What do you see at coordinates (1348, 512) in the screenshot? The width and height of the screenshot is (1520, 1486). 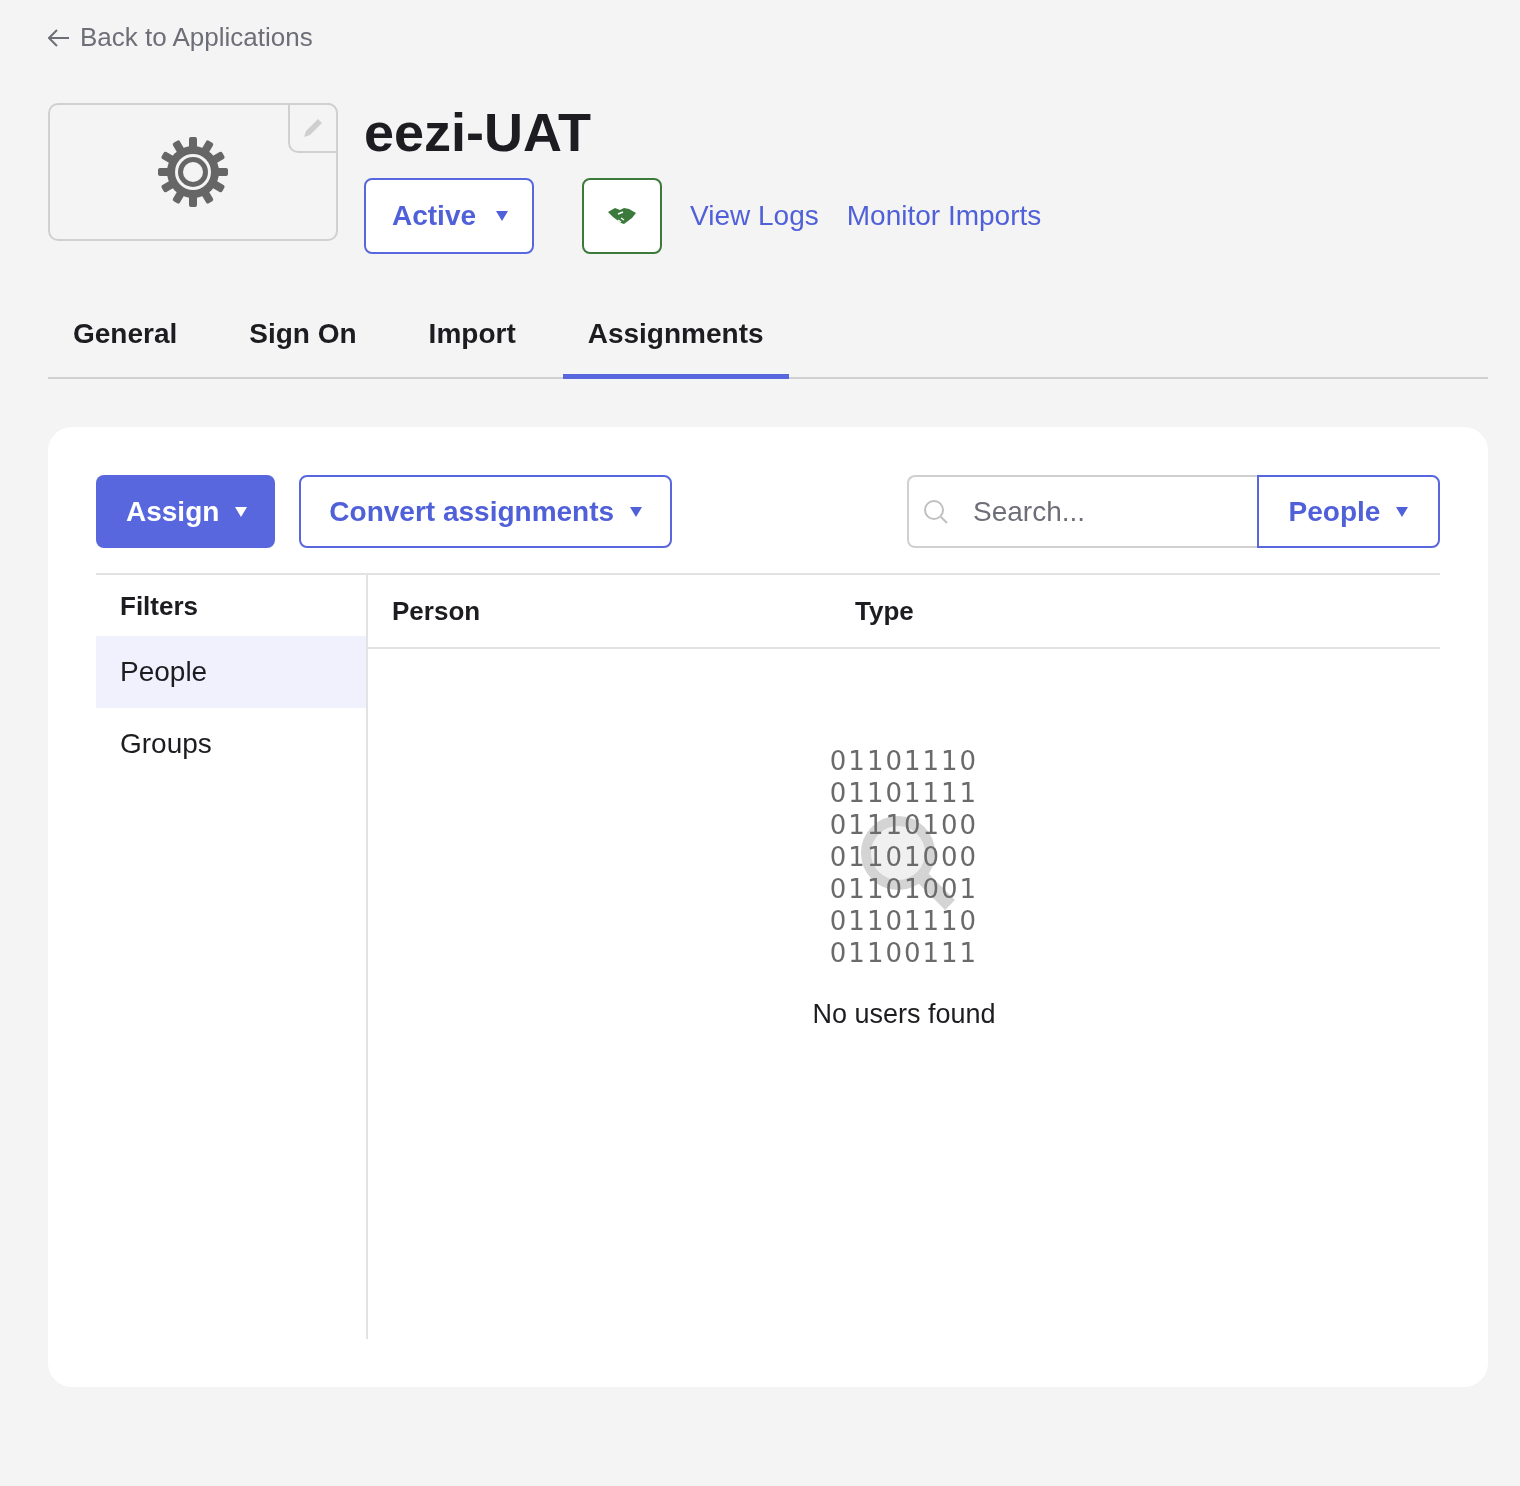 I see `search-scope-dropdown: People` at bounding box center [1348, 512].